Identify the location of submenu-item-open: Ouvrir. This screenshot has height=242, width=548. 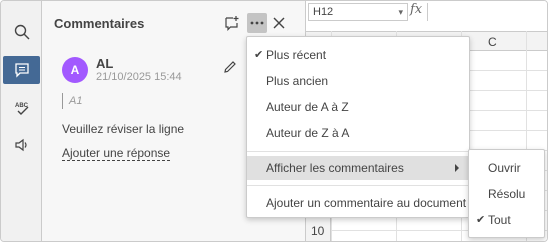
(506, 168).